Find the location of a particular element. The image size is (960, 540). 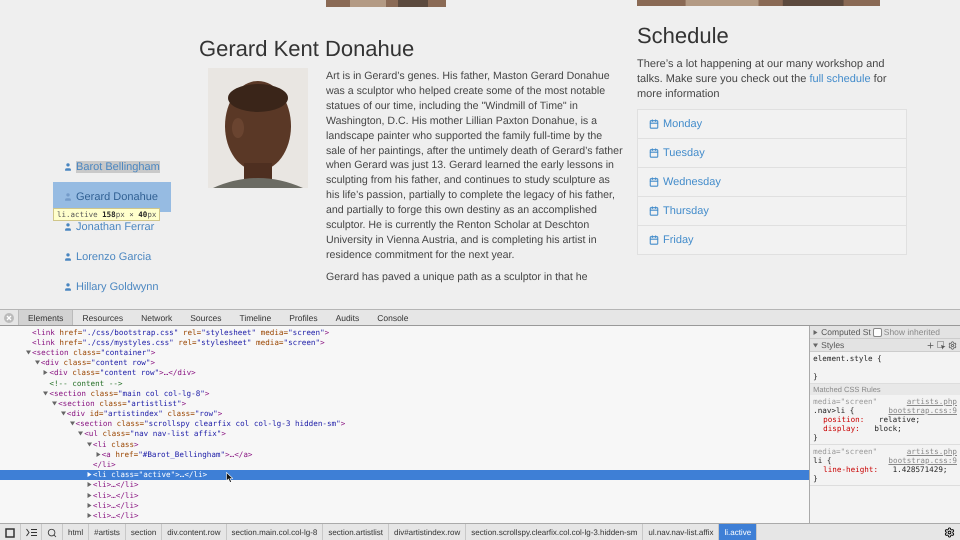

devtools-tab: Timeline is located at coordinates (255, 317).